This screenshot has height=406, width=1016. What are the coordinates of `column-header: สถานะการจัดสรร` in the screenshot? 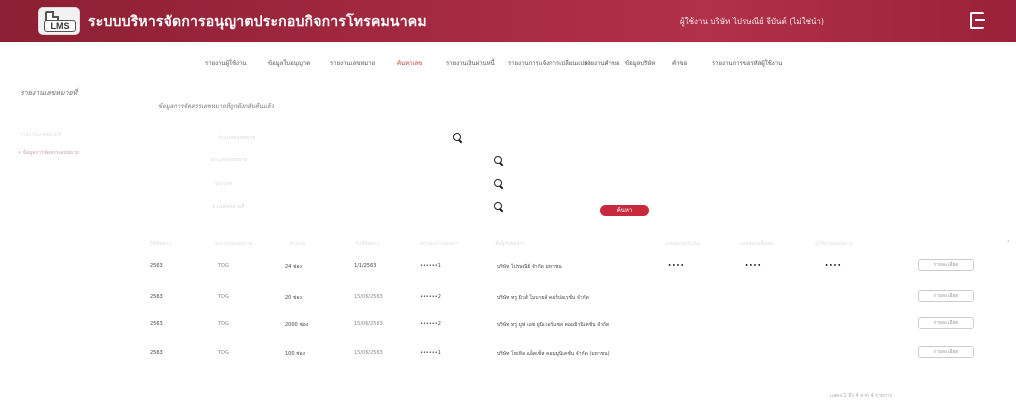 It's located at (439, 244).